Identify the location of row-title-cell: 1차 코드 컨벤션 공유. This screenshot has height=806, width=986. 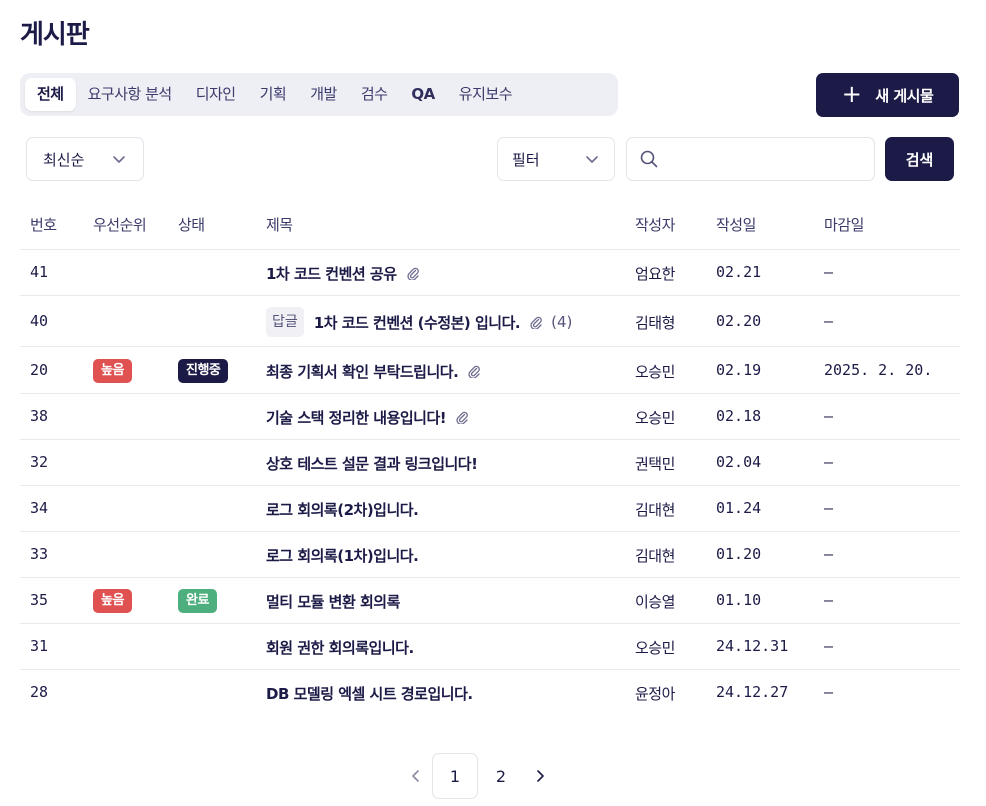
(343, 273).